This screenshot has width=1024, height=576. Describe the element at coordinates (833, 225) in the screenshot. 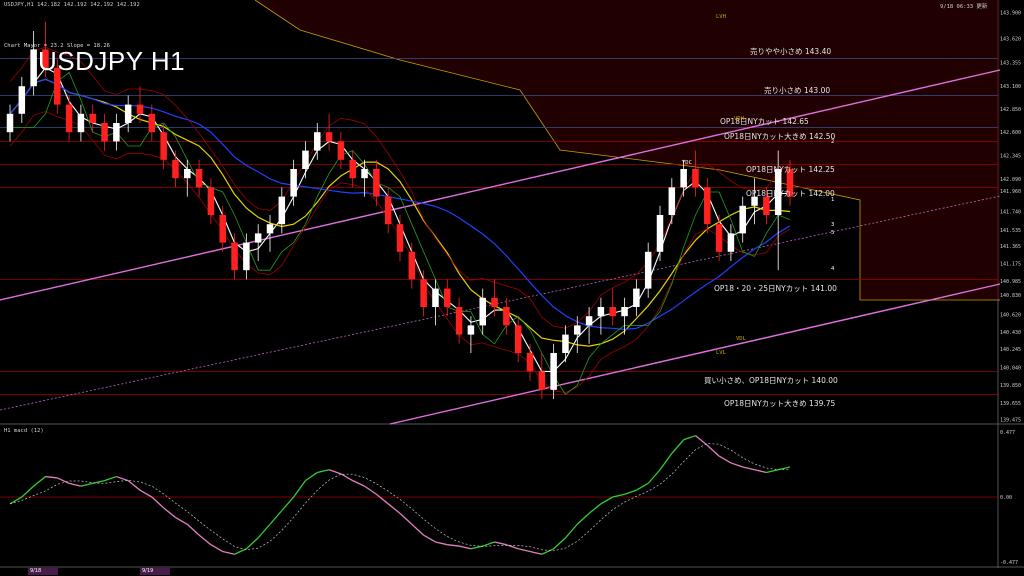

I see `wave-num-3: 3` at that location.